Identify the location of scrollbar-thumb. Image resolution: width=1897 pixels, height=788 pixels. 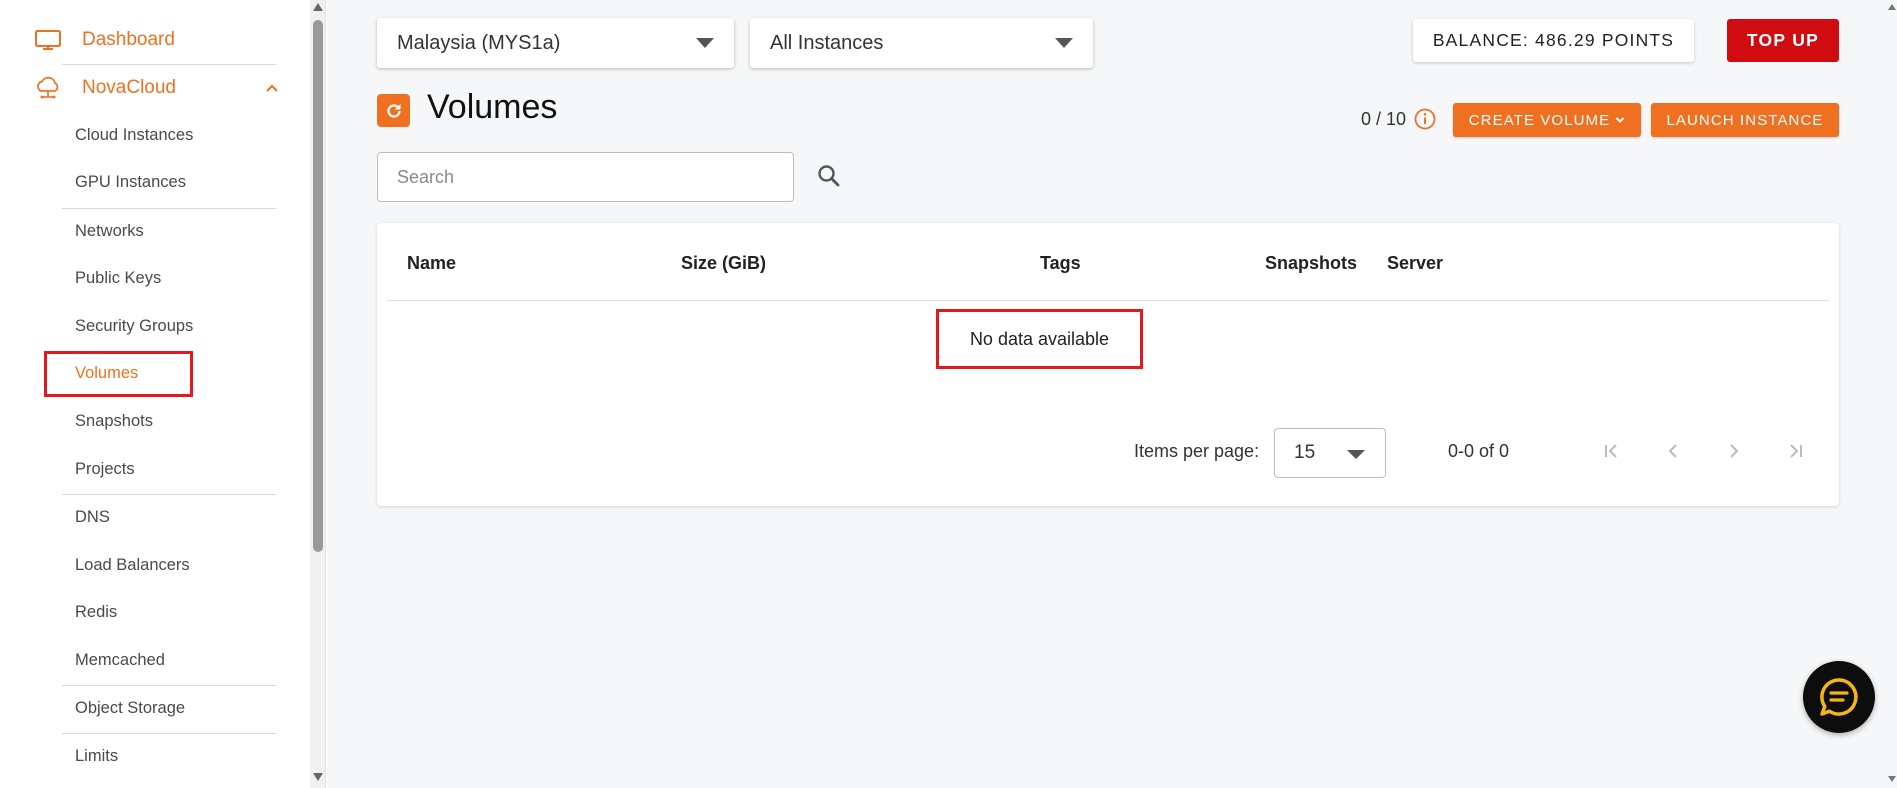
(318, 286).